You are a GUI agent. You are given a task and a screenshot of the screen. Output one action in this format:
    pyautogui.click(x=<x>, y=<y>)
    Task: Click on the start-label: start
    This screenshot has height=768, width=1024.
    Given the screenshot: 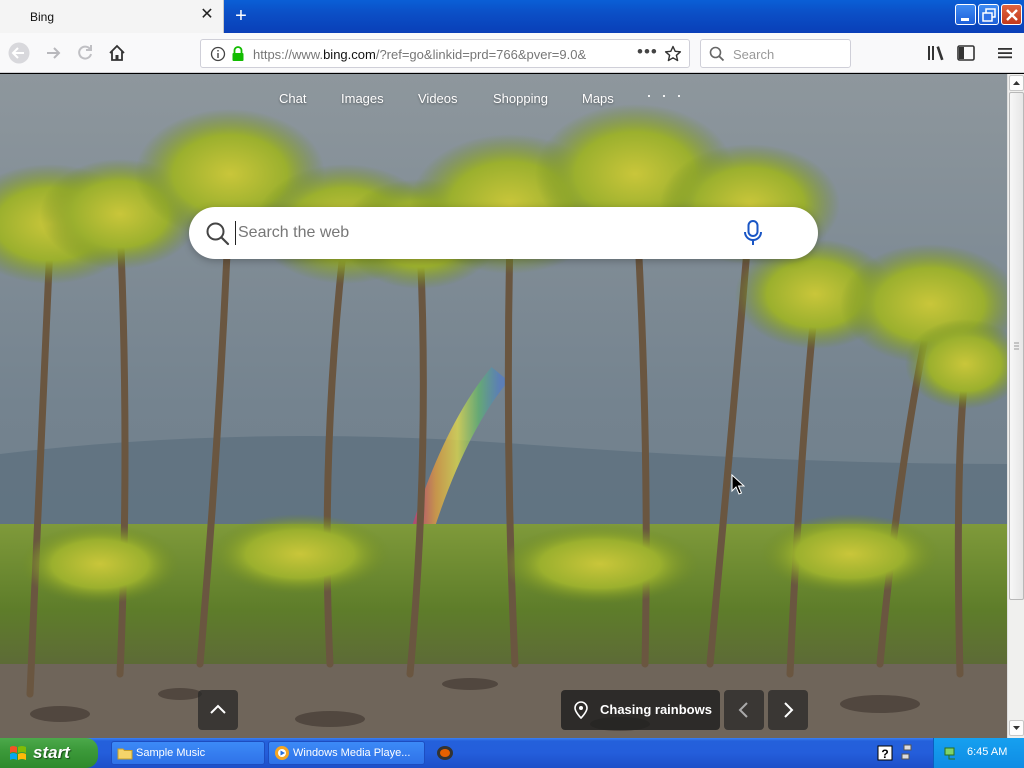 What is the action you would take?
    pyautogui.click(x=51, y=752)
    